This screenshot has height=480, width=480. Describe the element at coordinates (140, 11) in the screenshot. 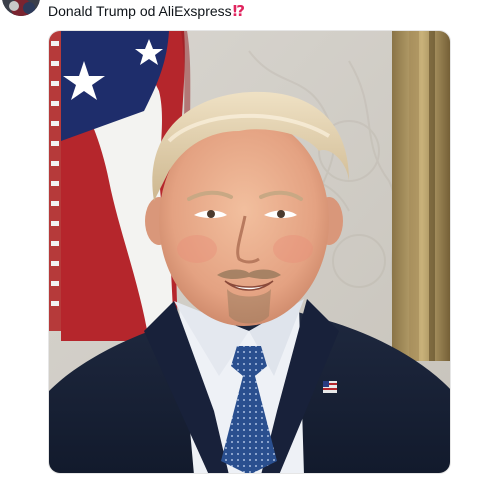

I see `tweet-text-content: Donald Trump od AliExspress` at that location.